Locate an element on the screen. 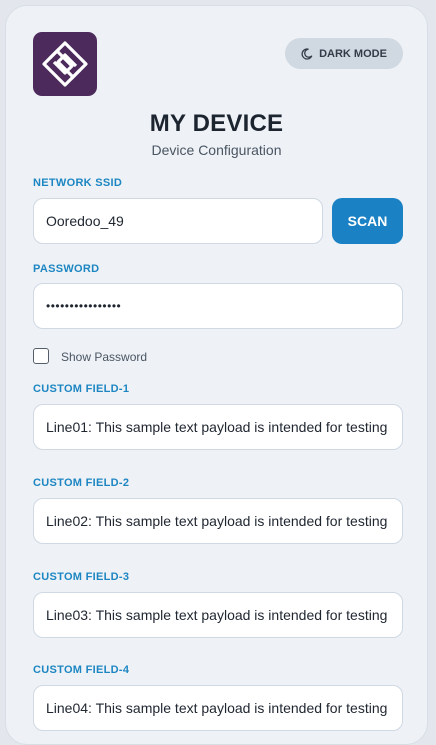 Image resolution: width=436 pixels, height=745 pixels. custom-field-4-label: CUSTOM FIELD-4 is located at coordinates (81, 670).